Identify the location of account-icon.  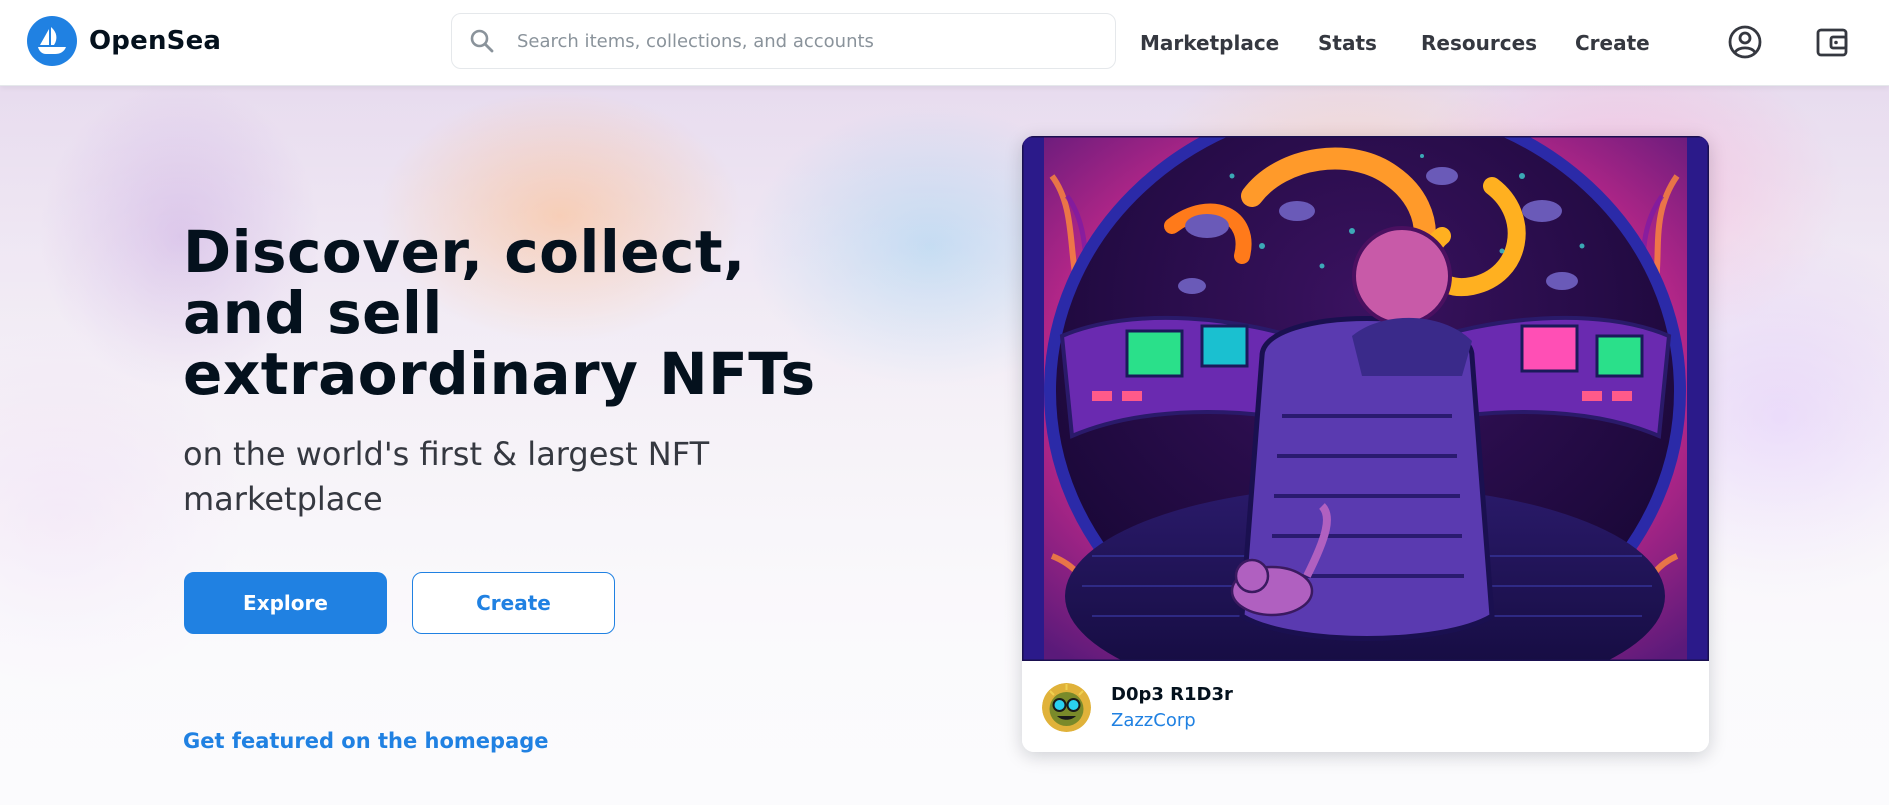
(1745, 42).